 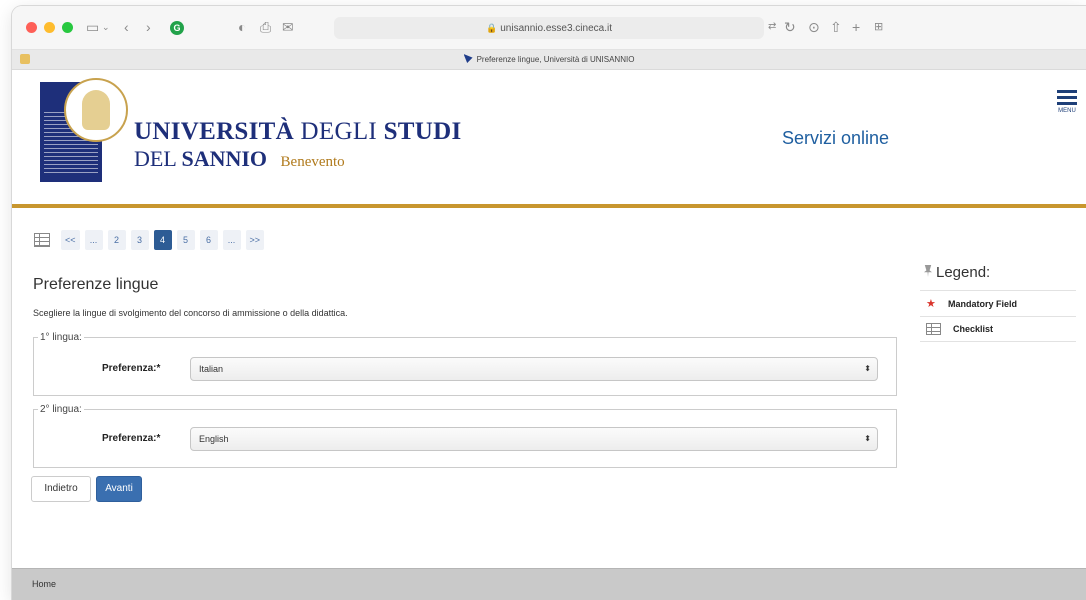 What do you see at coordinates (1067, 111) in the screenshot?
I see `menu-label: MENU` at bounding box center [1067, 111].